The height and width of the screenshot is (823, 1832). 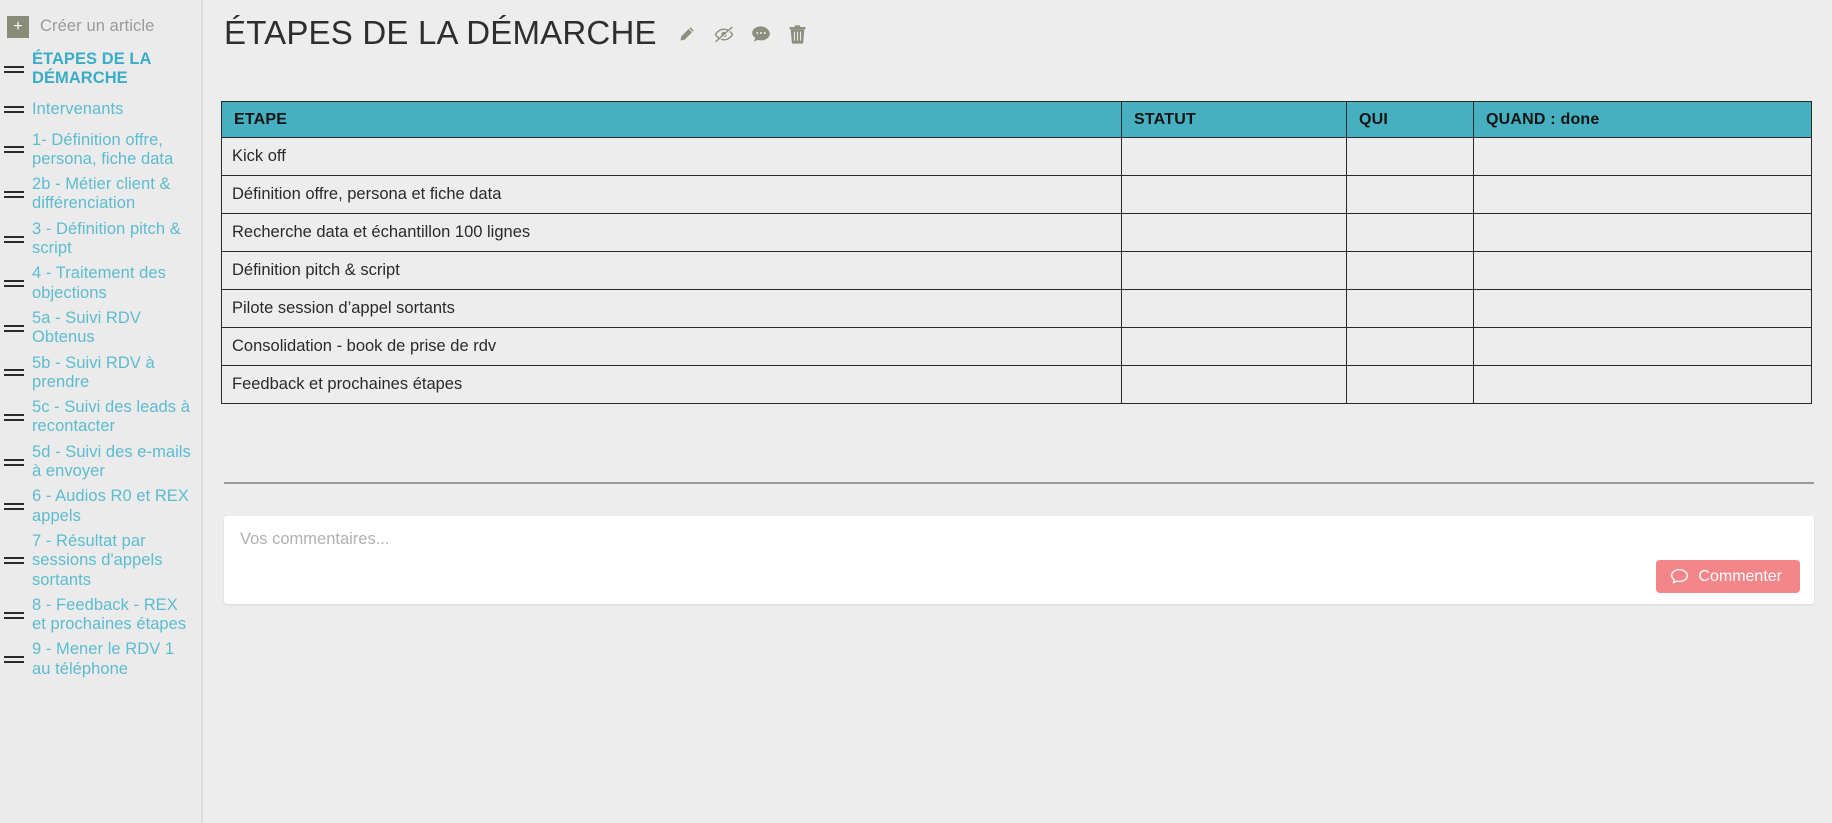 I want to click on sidebar-item-label: 8 - Feedback - REX et prochaines étapes, so click(x=109, y=614).